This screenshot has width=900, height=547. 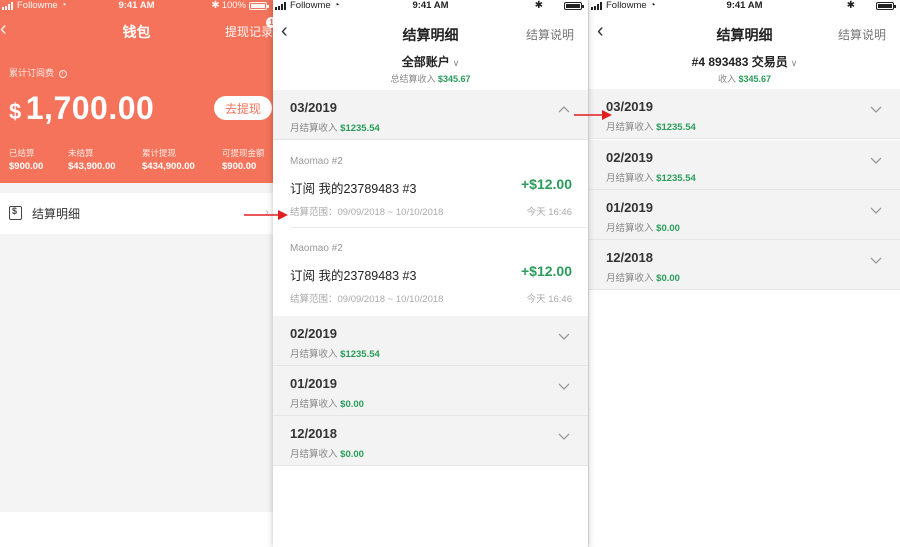 I want to click on stat-value: $434,900.00, so click(x=168, y=166).